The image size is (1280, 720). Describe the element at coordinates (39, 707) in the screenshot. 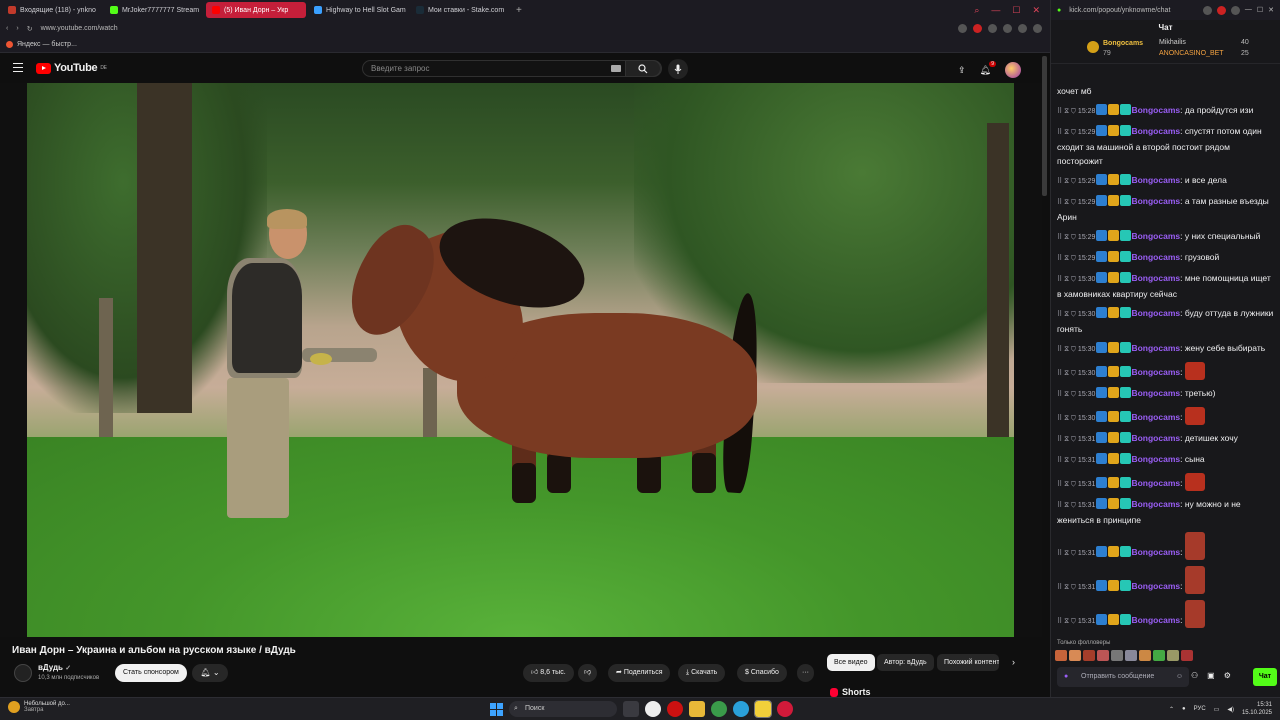

I see `weather-widget: Небольшой до... Завтра` at that location.